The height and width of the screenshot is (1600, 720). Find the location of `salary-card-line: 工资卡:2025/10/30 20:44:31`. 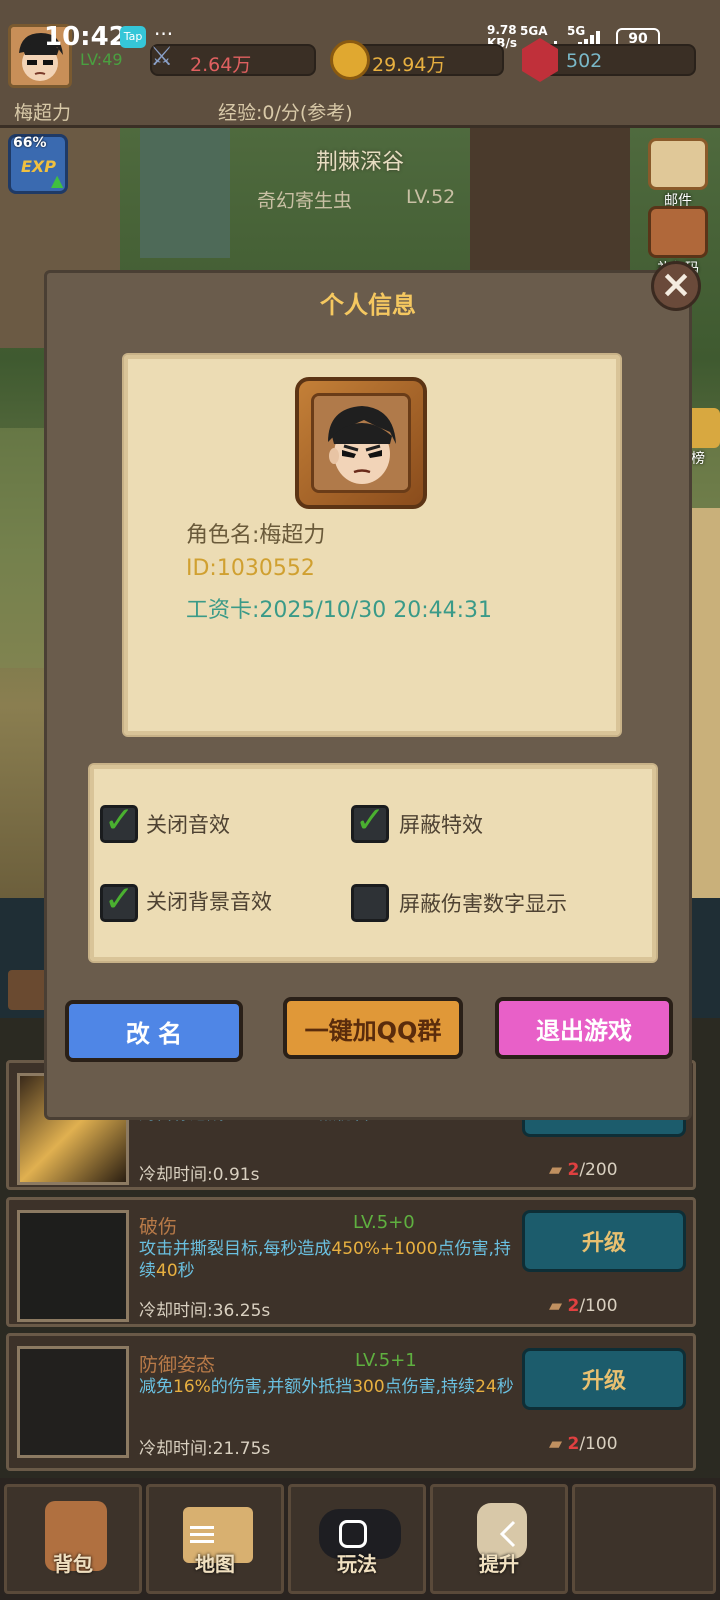

salary-card-line: 工资卡:2025/10/30 20:44:31 is located at coordinates (339, 610).